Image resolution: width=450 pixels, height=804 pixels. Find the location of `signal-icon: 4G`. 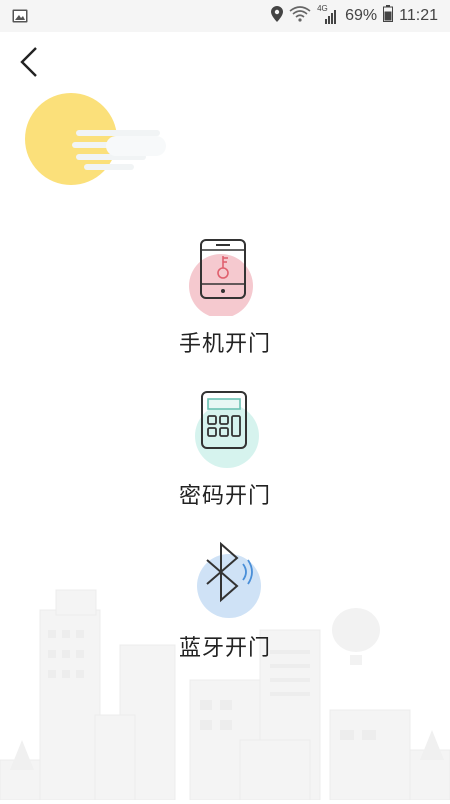

signal-icon: 4G is located at coordinates (328, 14).